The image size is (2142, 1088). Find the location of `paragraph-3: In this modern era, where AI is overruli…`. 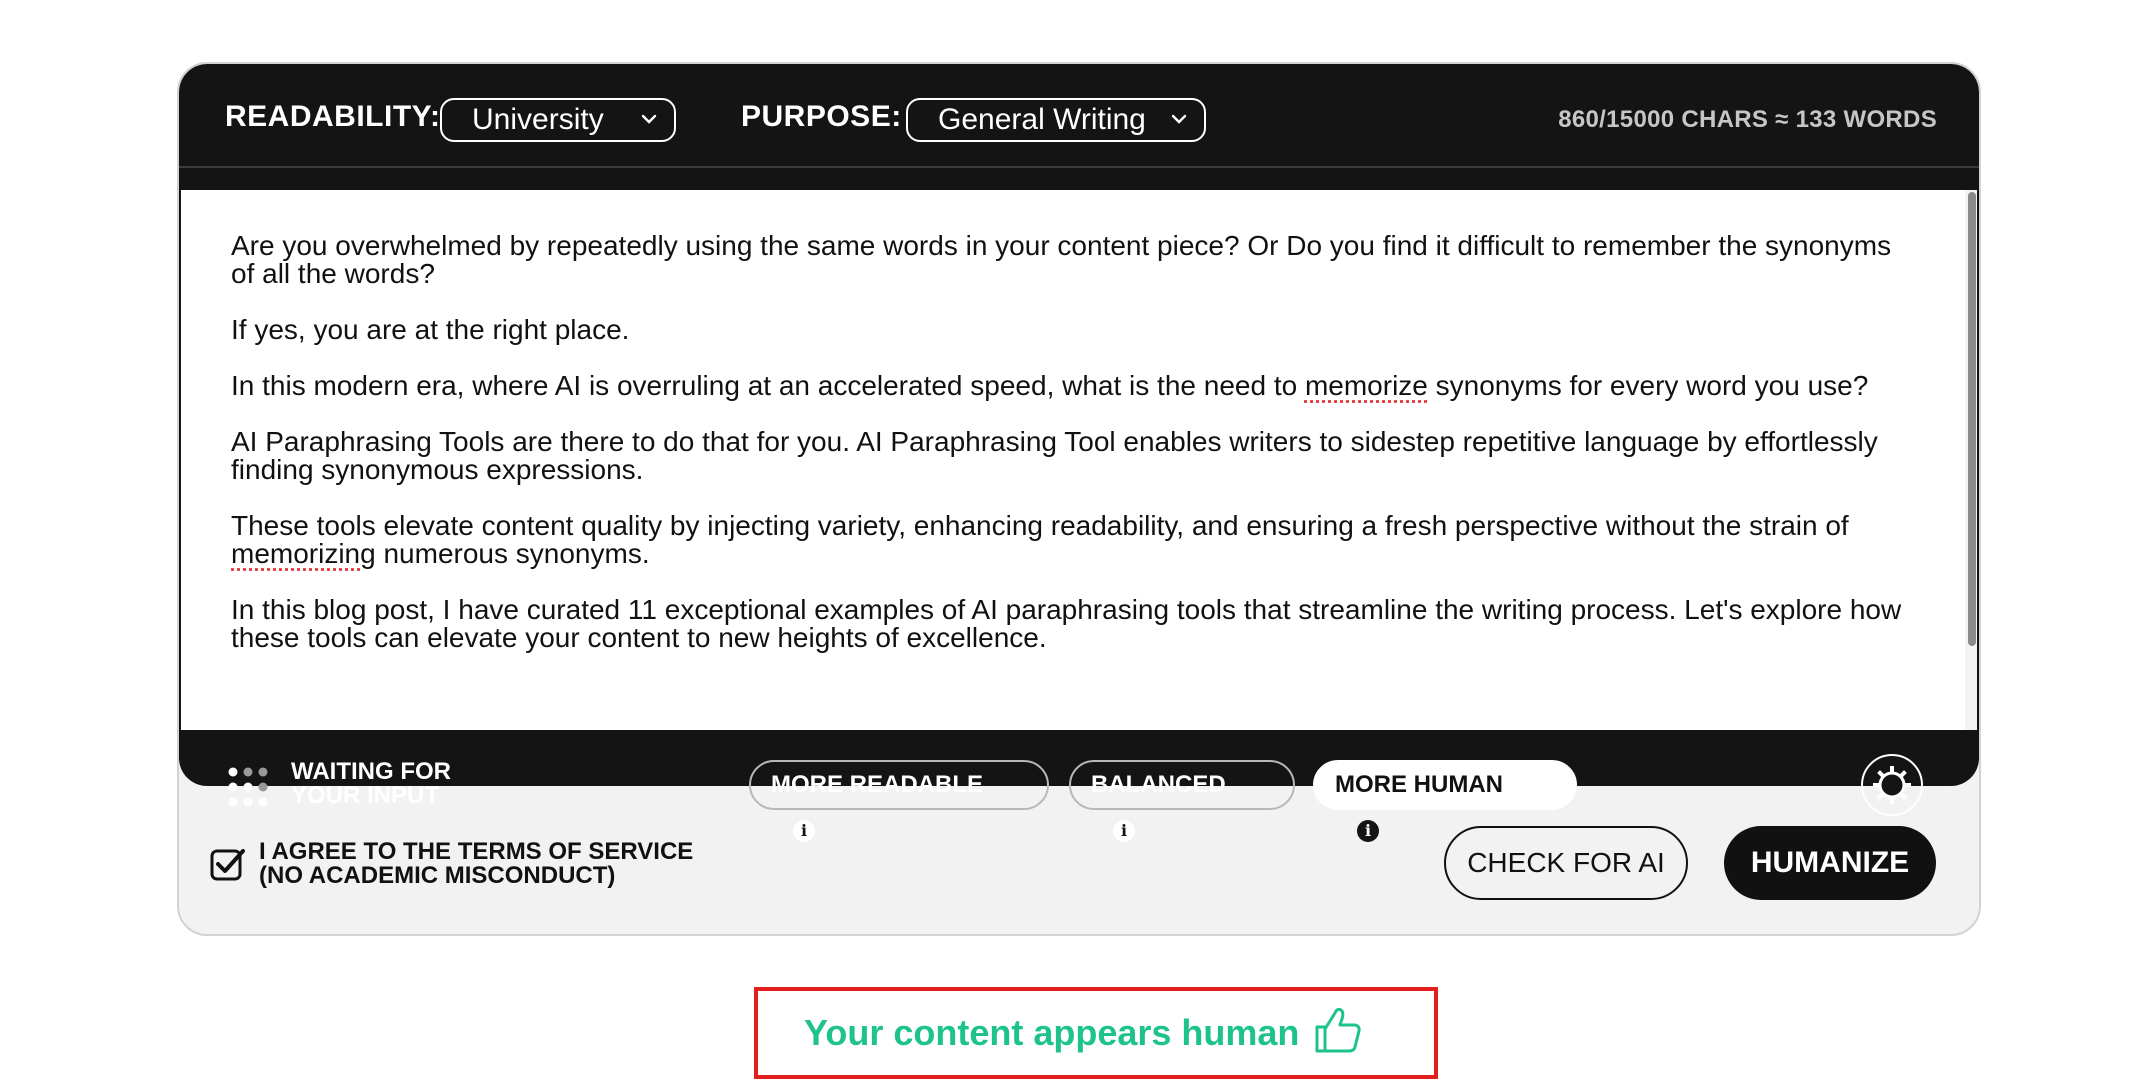

paragraph-3: In this modern era, where AI is overruli… is located at coordinates (1069, 386).